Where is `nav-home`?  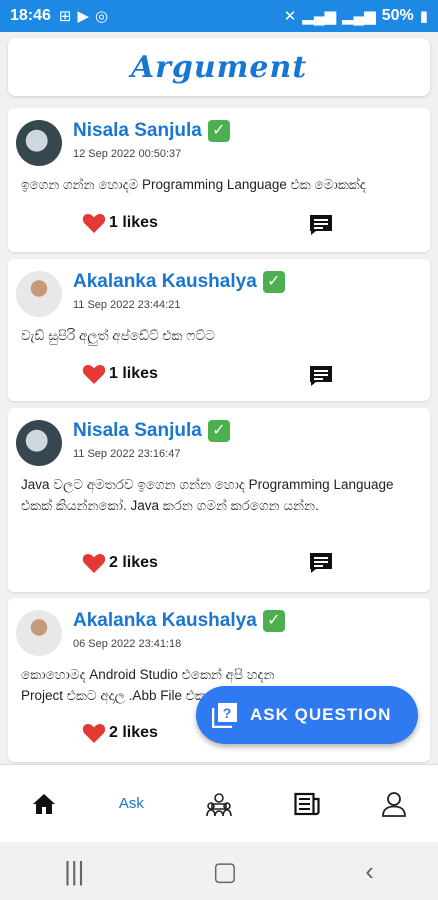
nav-home is located at coordinates (44, 804).